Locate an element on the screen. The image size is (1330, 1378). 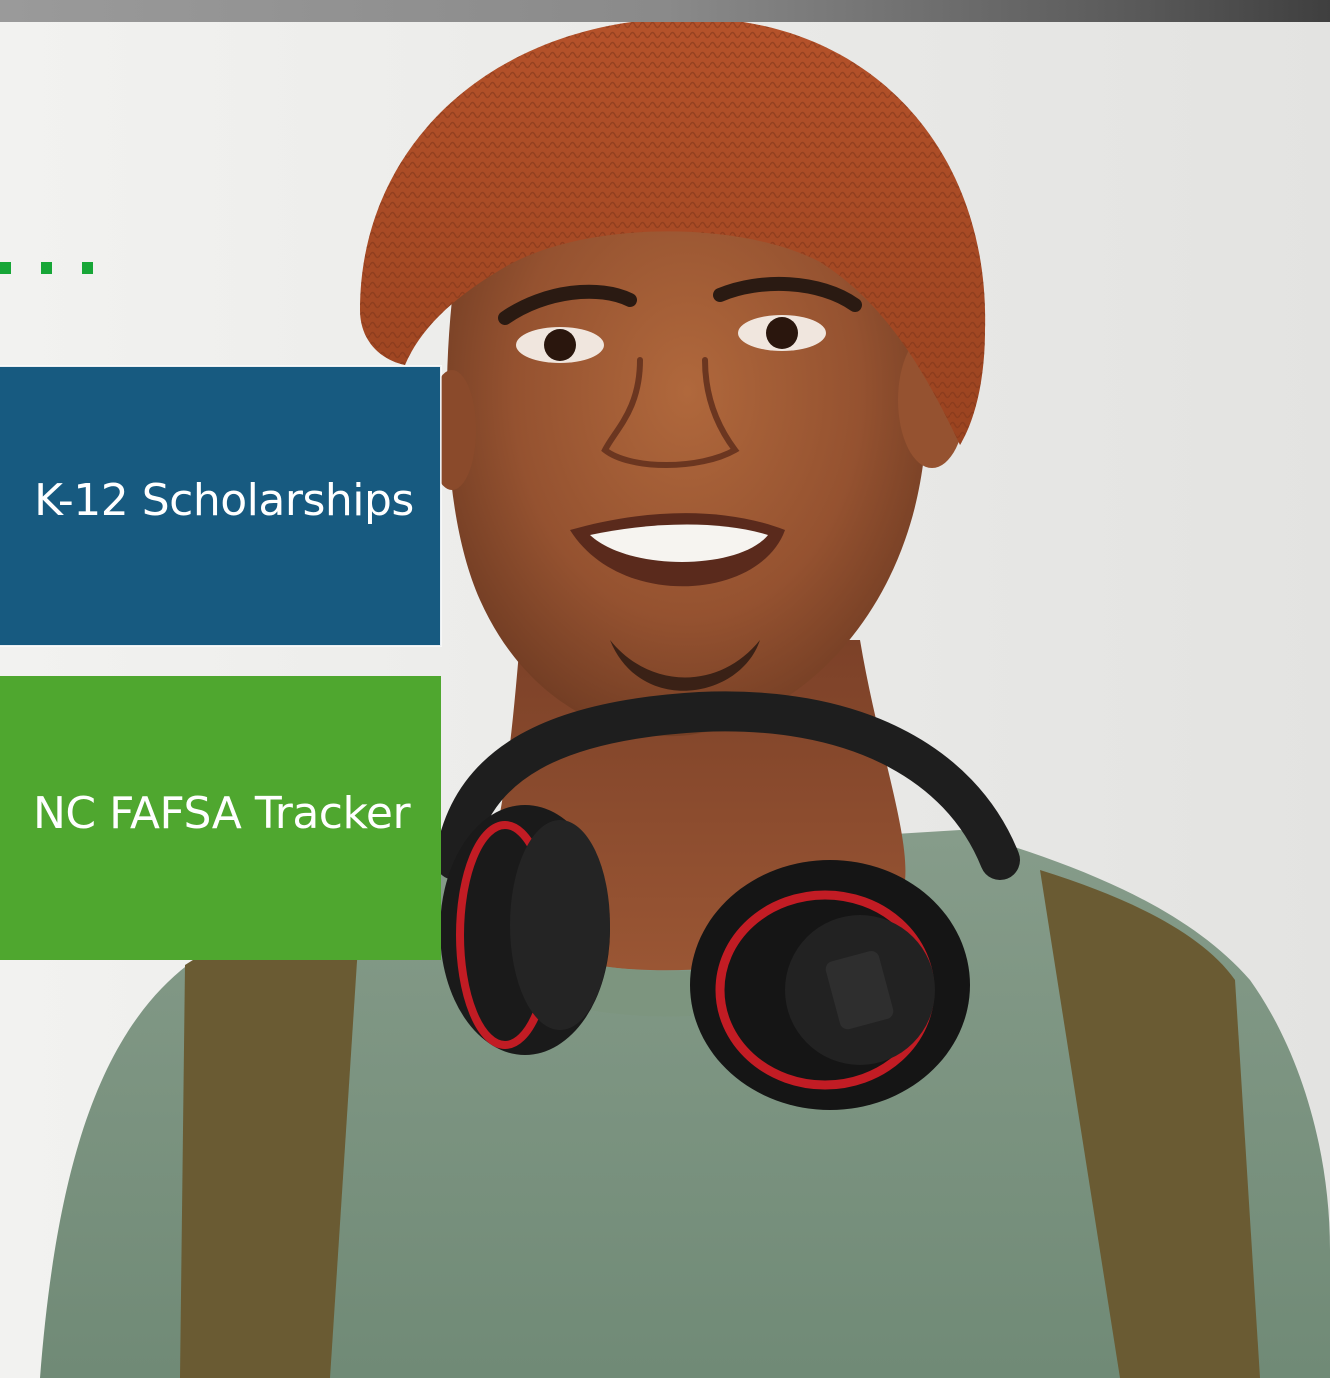
k12-scholarships-label: K-12 Scholarships is located at coordinates (224, 500).